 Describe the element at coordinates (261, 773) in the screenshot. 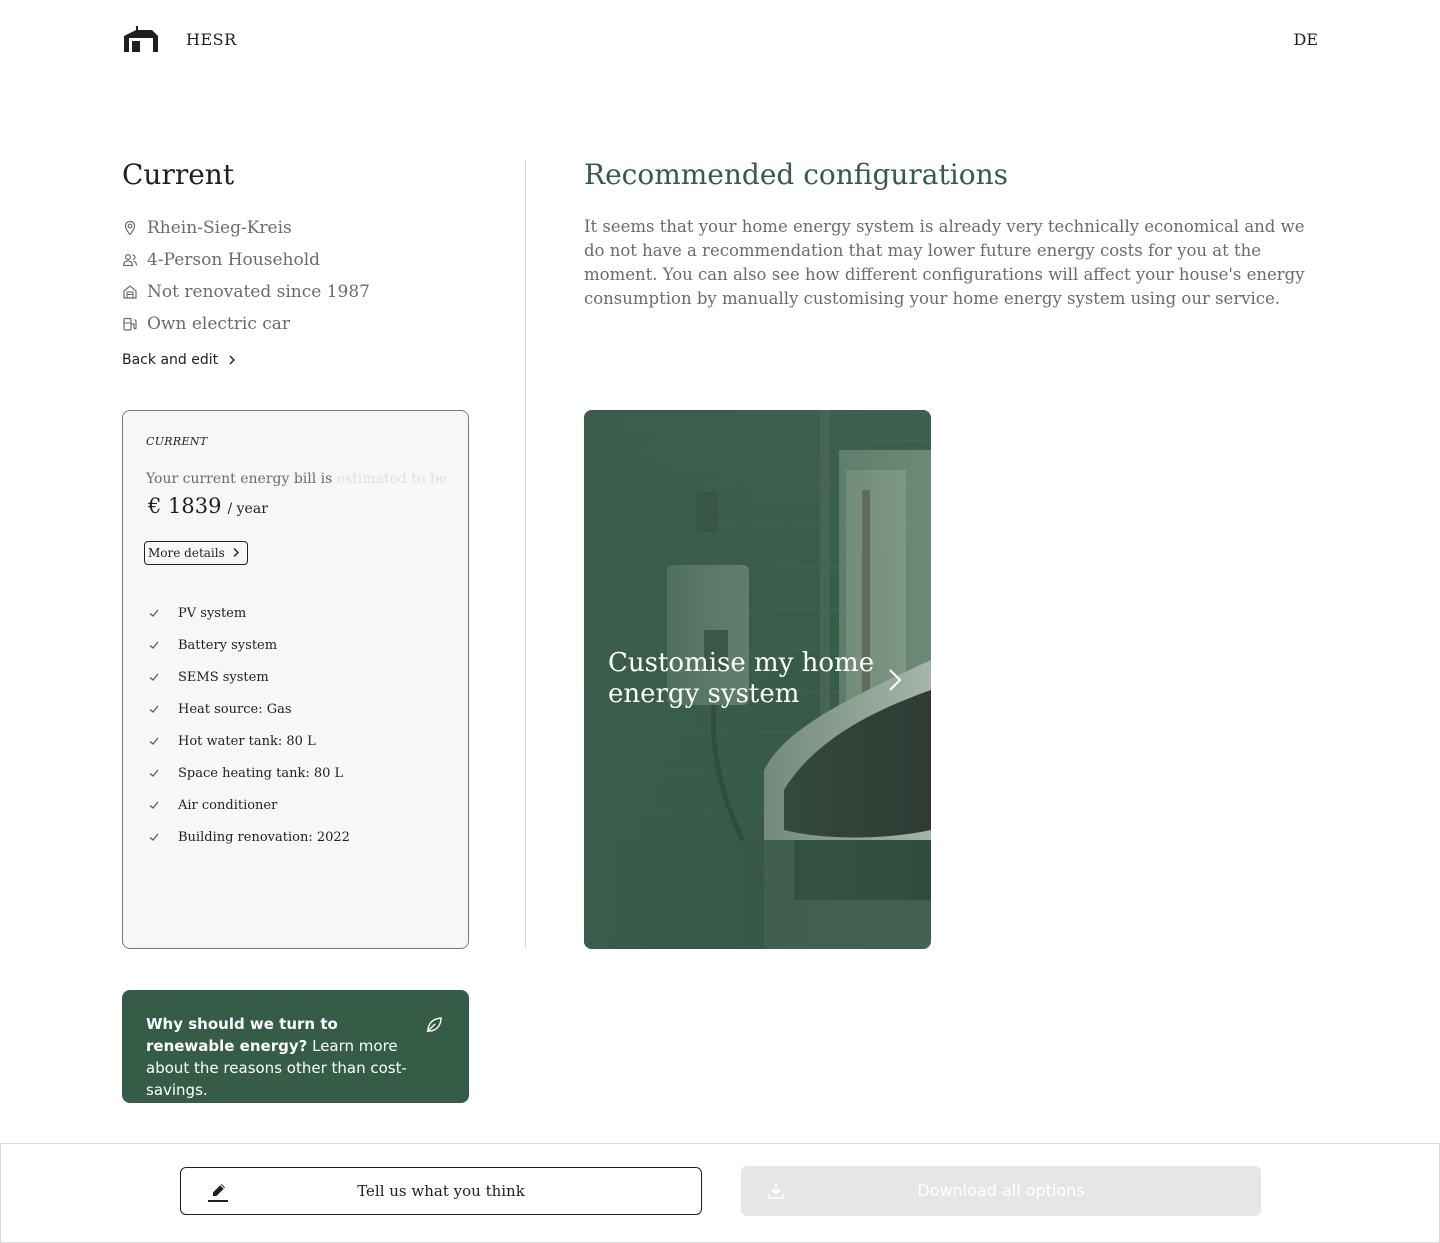

I see `feature-label: Space heating tank: 80 L` at that location.